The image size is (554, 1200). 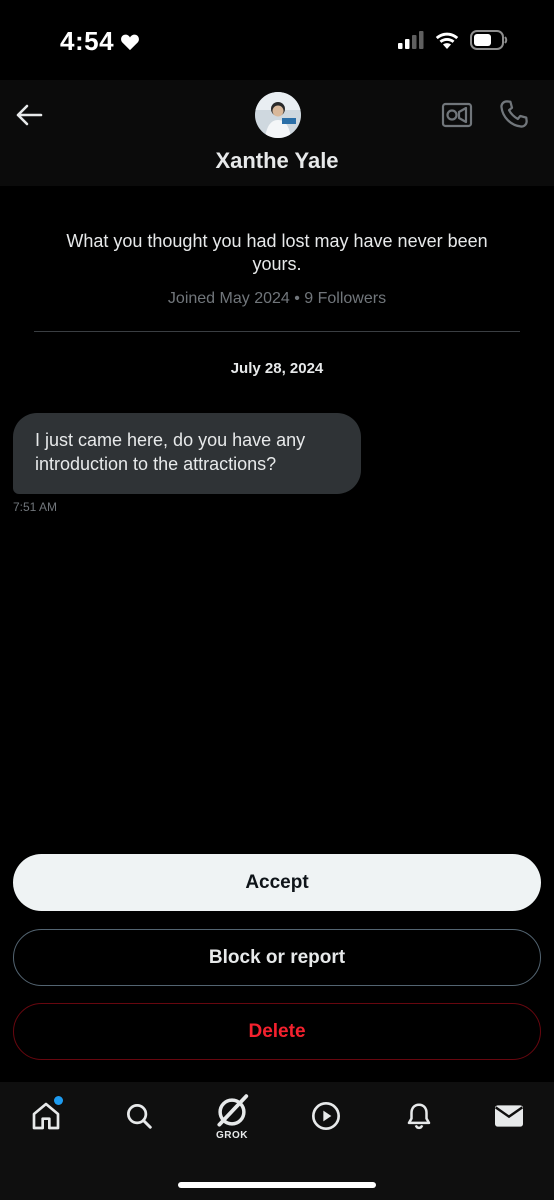 I want to click on date-separator: July 28, 2024, so click(x=277, y=368).